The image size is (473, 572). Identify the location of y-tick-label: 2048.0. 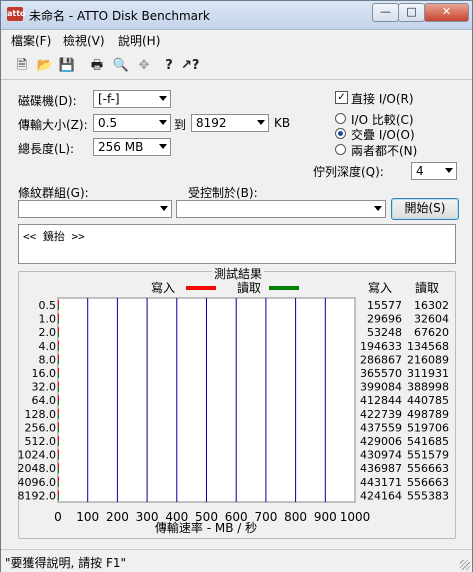
(37, 468).